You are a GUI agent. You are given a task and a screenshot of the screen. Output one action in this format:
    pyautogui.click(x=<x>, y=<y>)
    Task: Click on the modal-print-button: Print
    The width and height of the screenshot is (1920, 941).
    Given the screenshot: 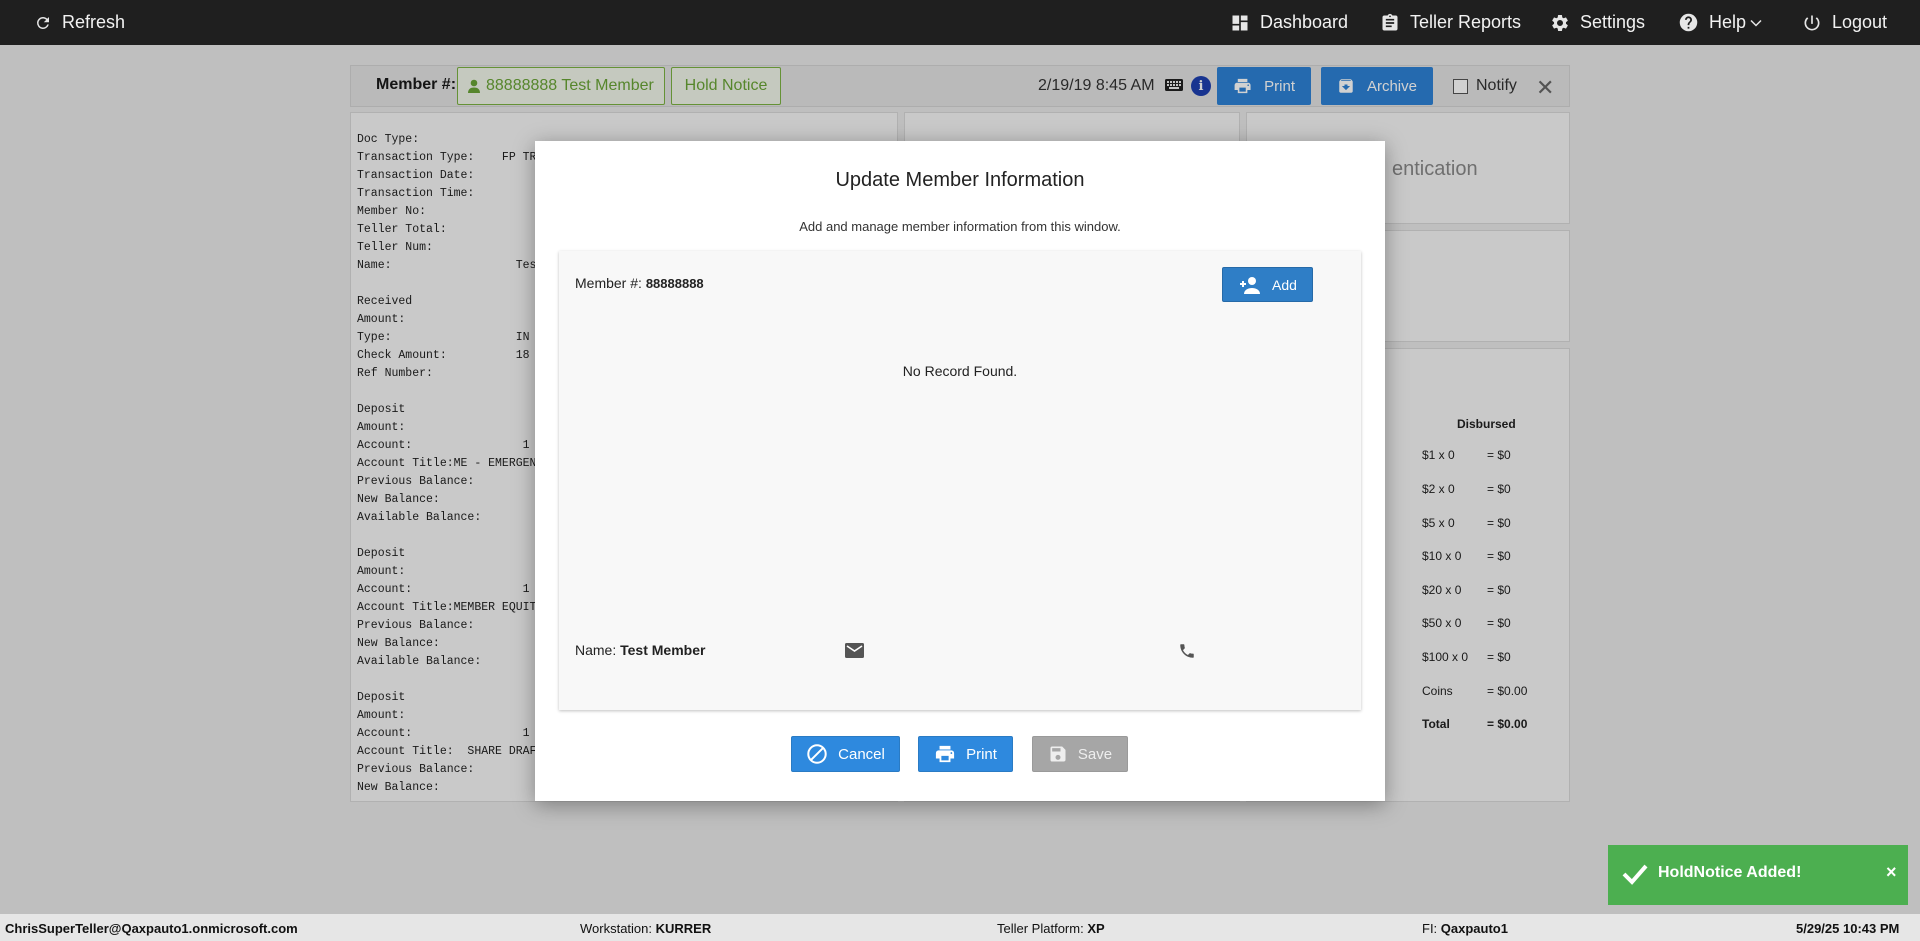 What is the action you would take?
    pyautogui.click(x=965, y=754)
    